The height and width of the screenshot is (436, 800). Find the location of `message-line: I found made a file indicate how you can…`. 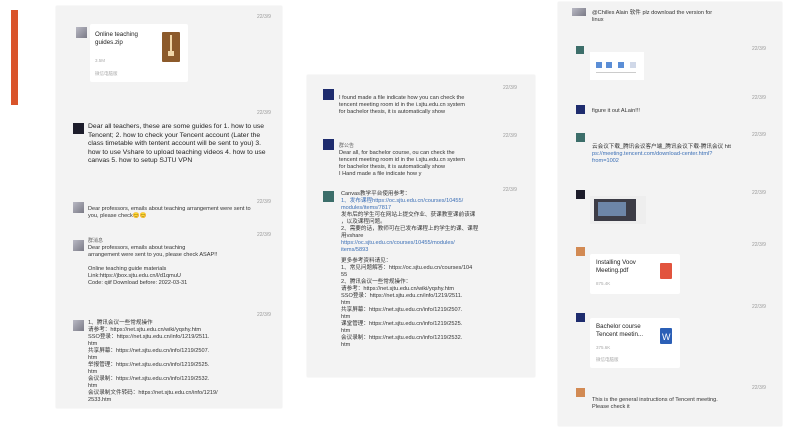

message-line: I found made a file indicate how you can… is located at coordinates (402, 98).